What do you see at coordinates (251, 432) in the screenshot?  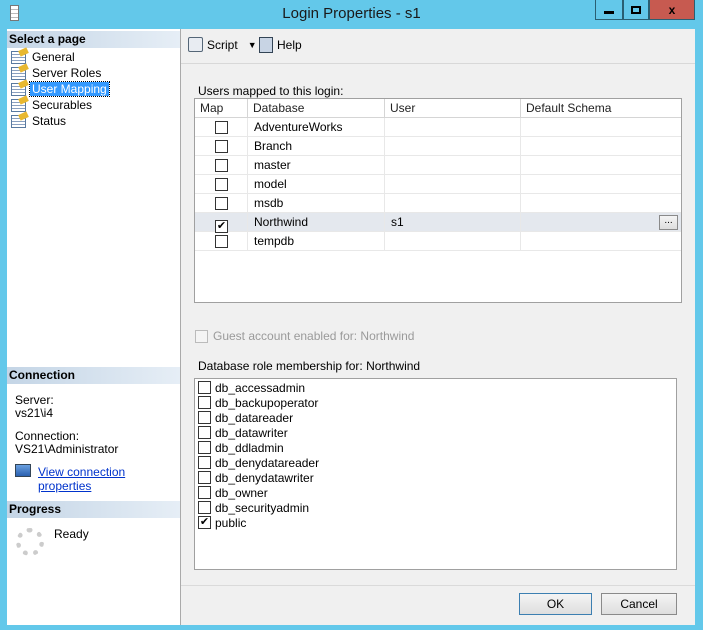 I see `role-name: db_datawriter` at bounding box center [251, 432].